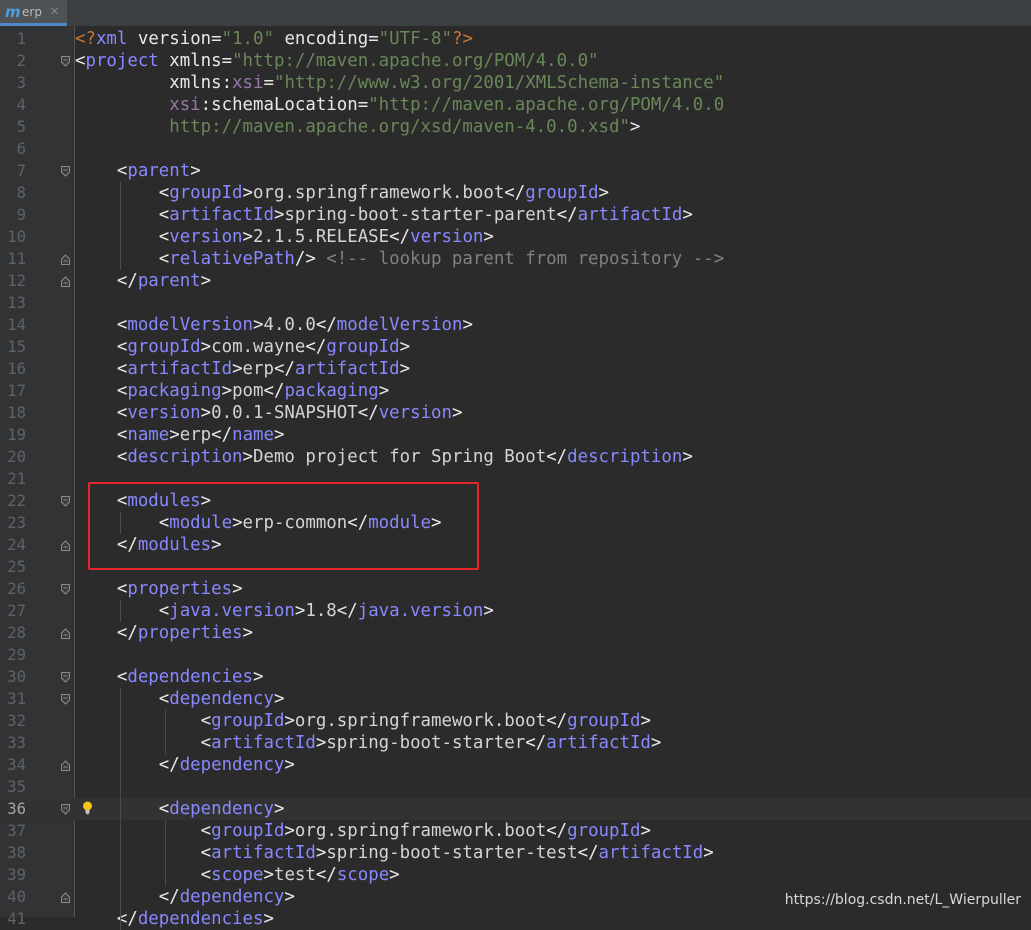 This screenshot has width=1031, height=930. Describe the element at coordinates (274, 325) in the screenshot. I see `code-text: <modelVersion>4.0.0</modelVersion>` at that location.